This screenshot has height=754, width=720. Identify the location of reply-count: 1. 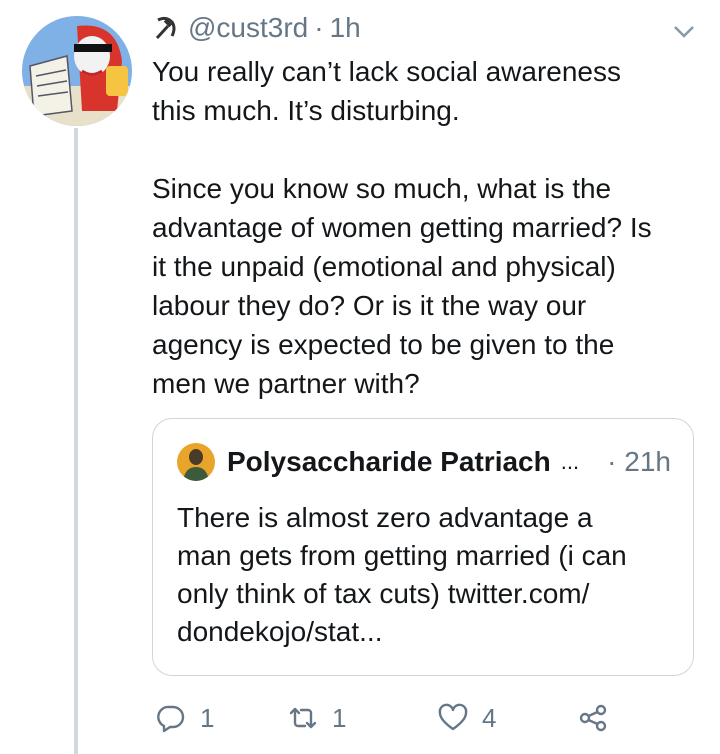
(207, 717).